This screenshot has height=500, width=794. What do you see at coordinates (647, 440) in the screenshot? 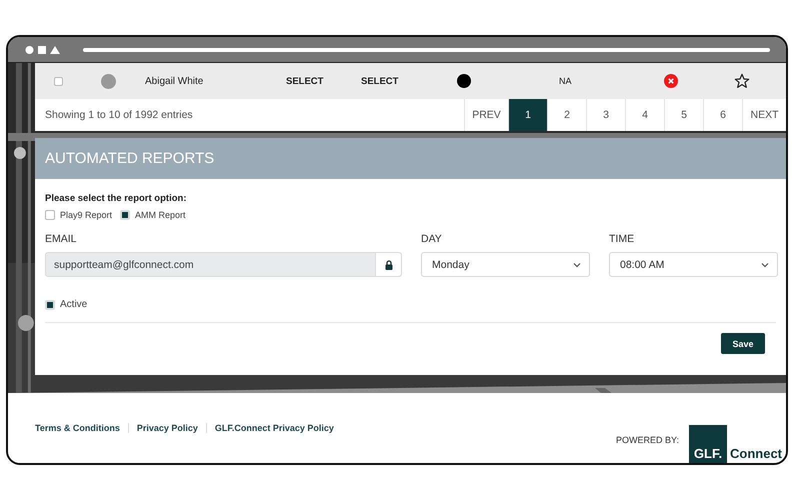
I see `powered-by-text: POWERED BY:` at bounding box center [647, 440].